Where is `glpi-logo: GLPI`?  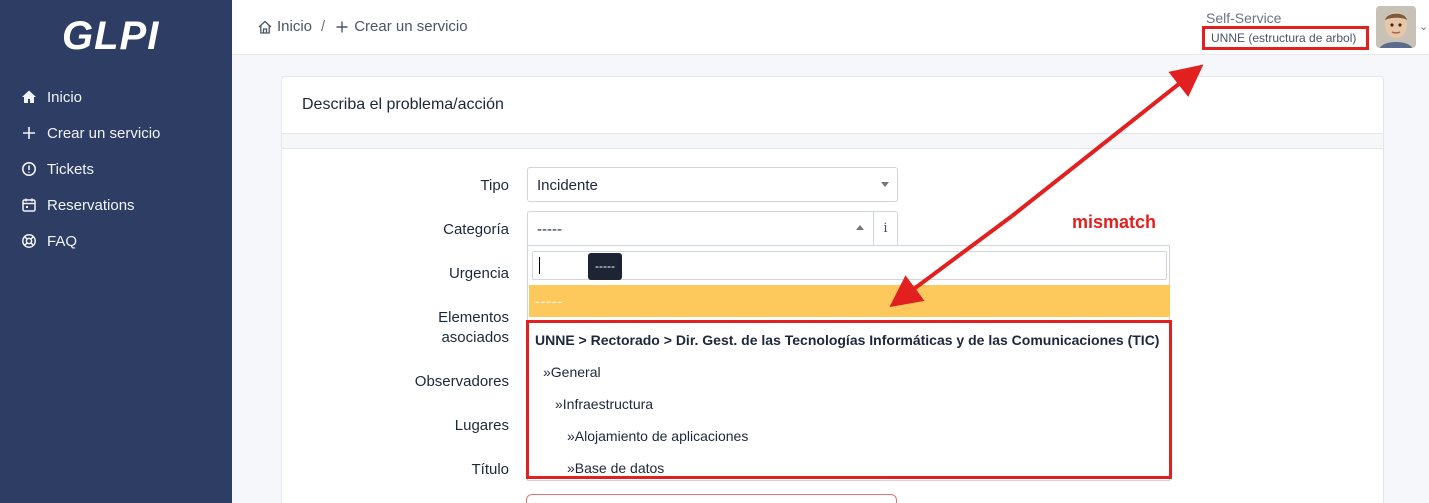 glpi-logo: GLPI is located at coordinates (110, 36).